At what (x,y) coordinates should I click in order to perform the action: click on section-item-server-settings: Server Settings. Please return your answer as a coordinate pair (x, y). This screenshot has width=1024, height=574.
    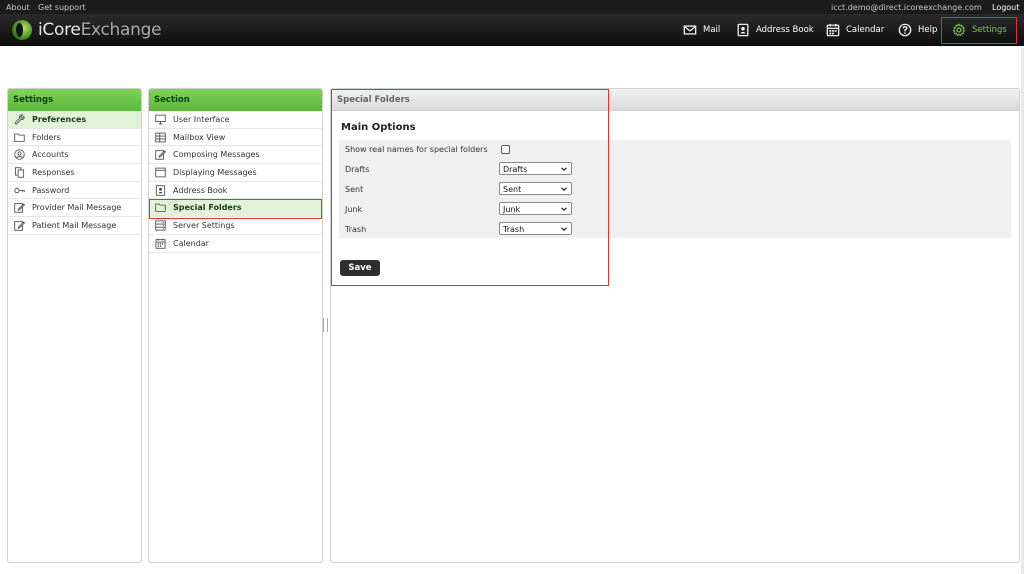
    Looking at the image, I should click on (235, 226).